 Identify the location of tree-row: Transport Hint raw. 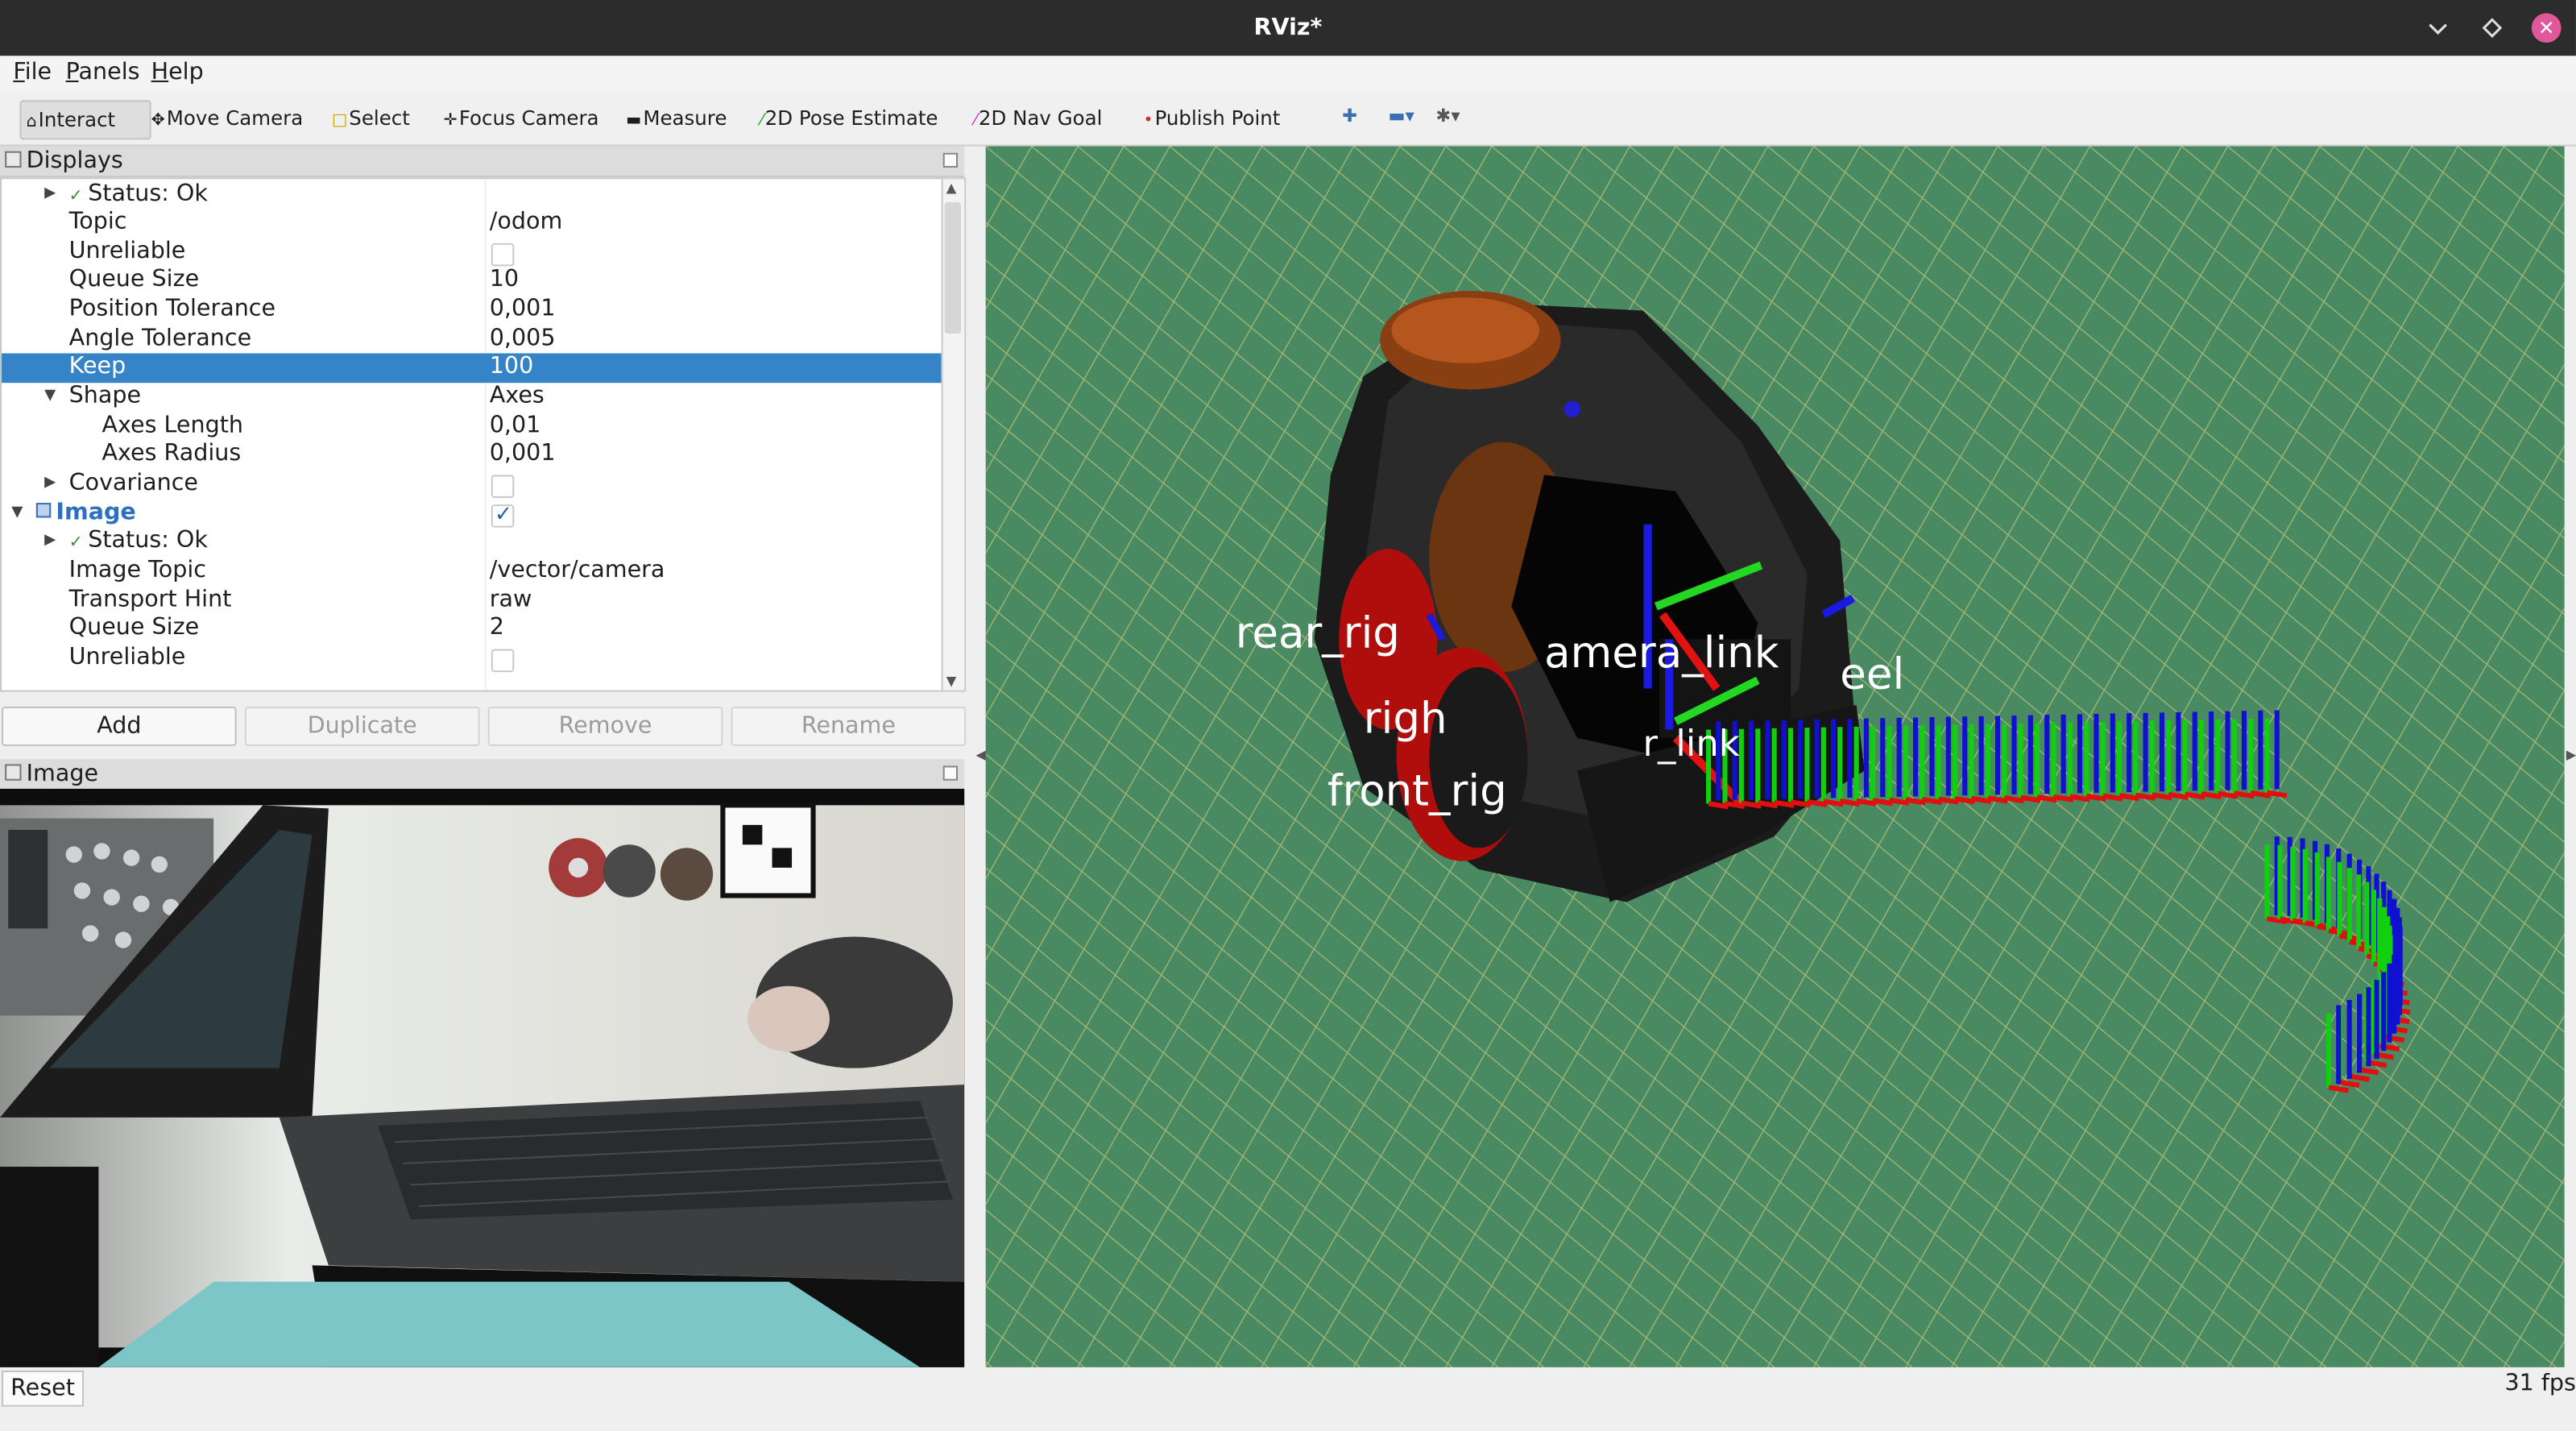
(472, 600).